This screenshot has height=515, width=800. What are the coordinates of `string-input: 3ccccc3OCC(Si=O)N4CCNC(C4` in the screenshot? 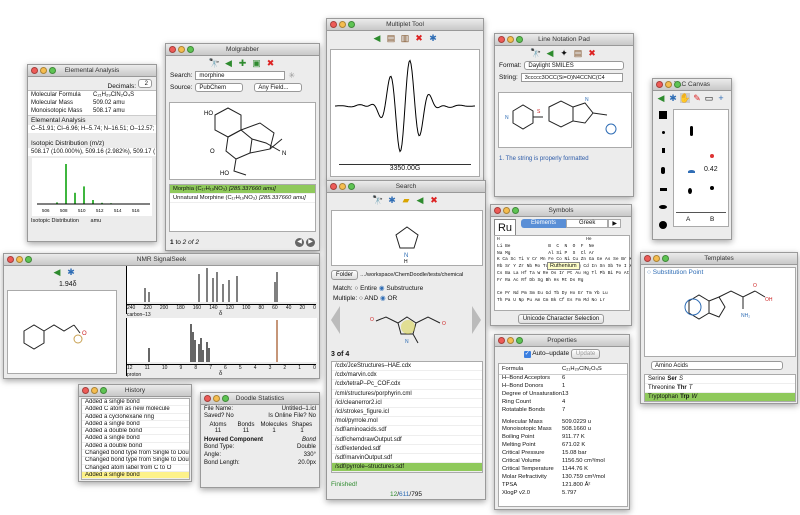 It's located at (571, 77).